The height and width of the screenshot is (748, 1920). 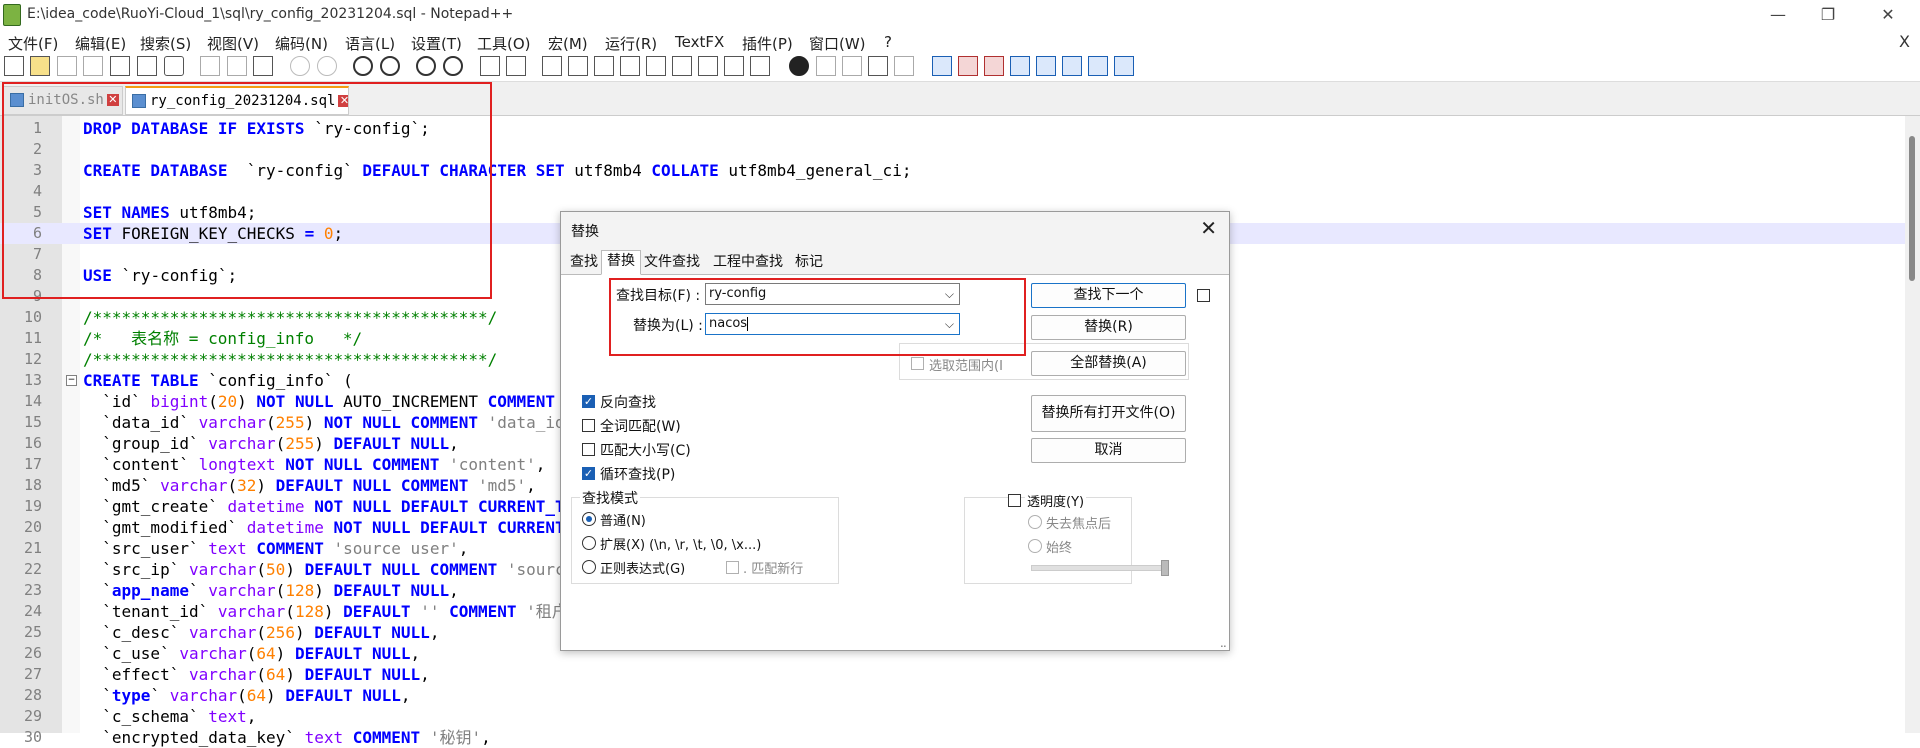 What do you see at coordinates (1223, 642) in the screenshot?
I see `resize-grip-icon: ⣀` at bounding box center [1223, 642].